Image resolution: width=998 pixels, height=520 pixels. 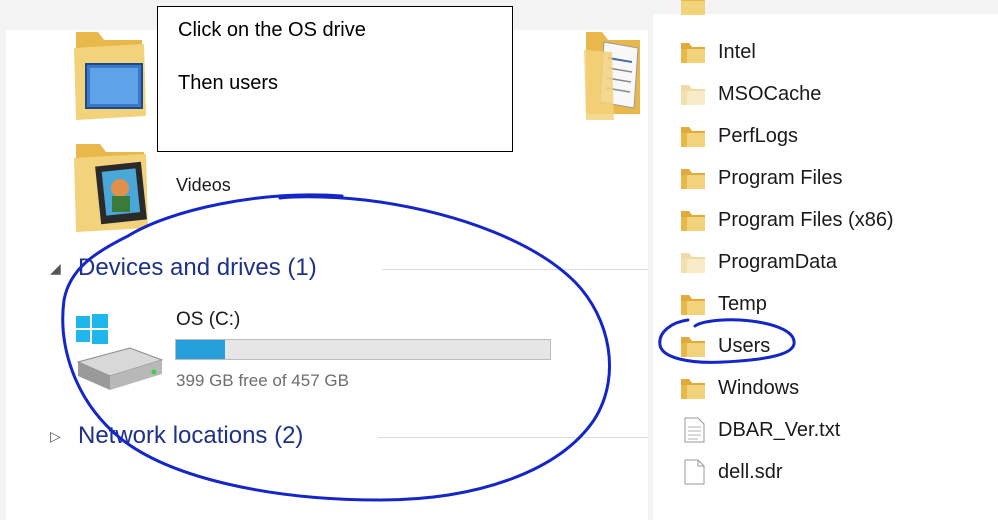 I want to click on file-name: Windows, so click(x=759, y=387).